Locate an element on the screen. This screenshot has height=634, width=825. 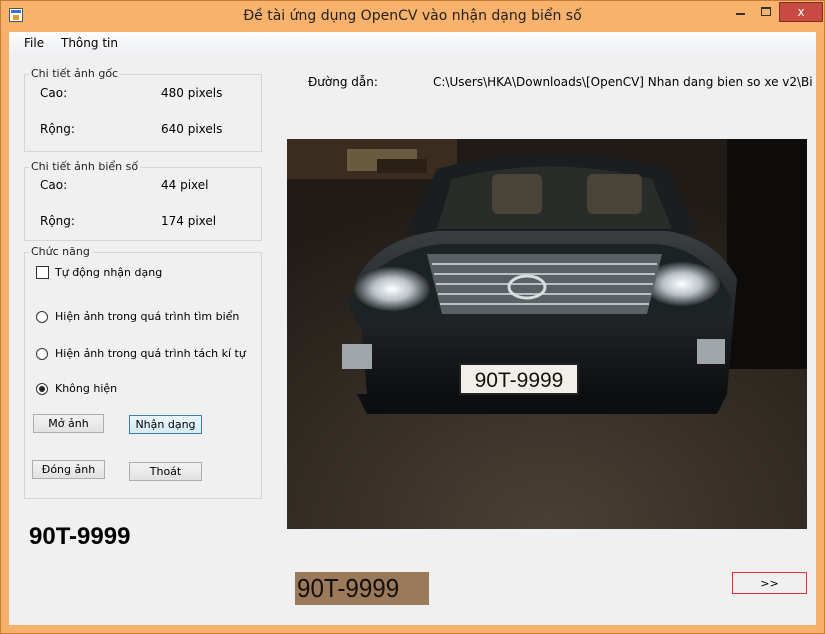
menu-bar: File Thông tin is located at coordinates (412, 43).